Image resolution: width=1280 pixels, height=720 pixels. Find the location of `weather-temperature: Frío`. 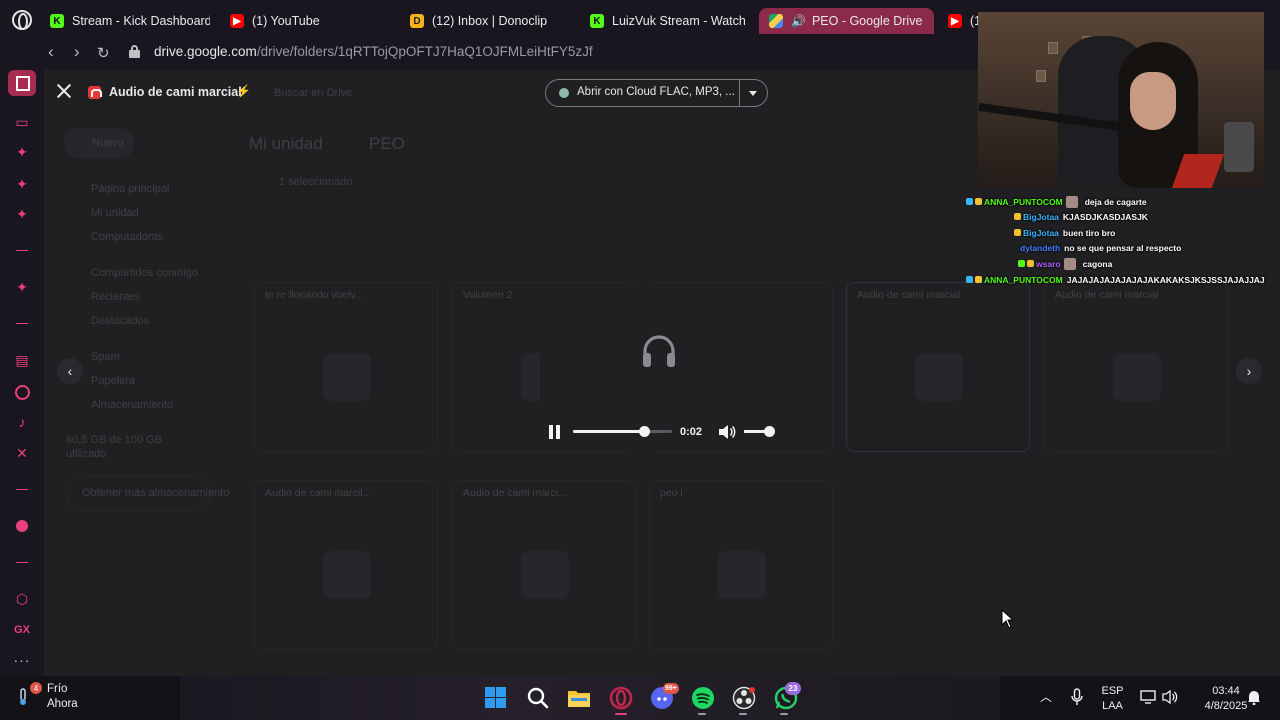

weather-temperature: Frío is located at coordinates (57, 689).